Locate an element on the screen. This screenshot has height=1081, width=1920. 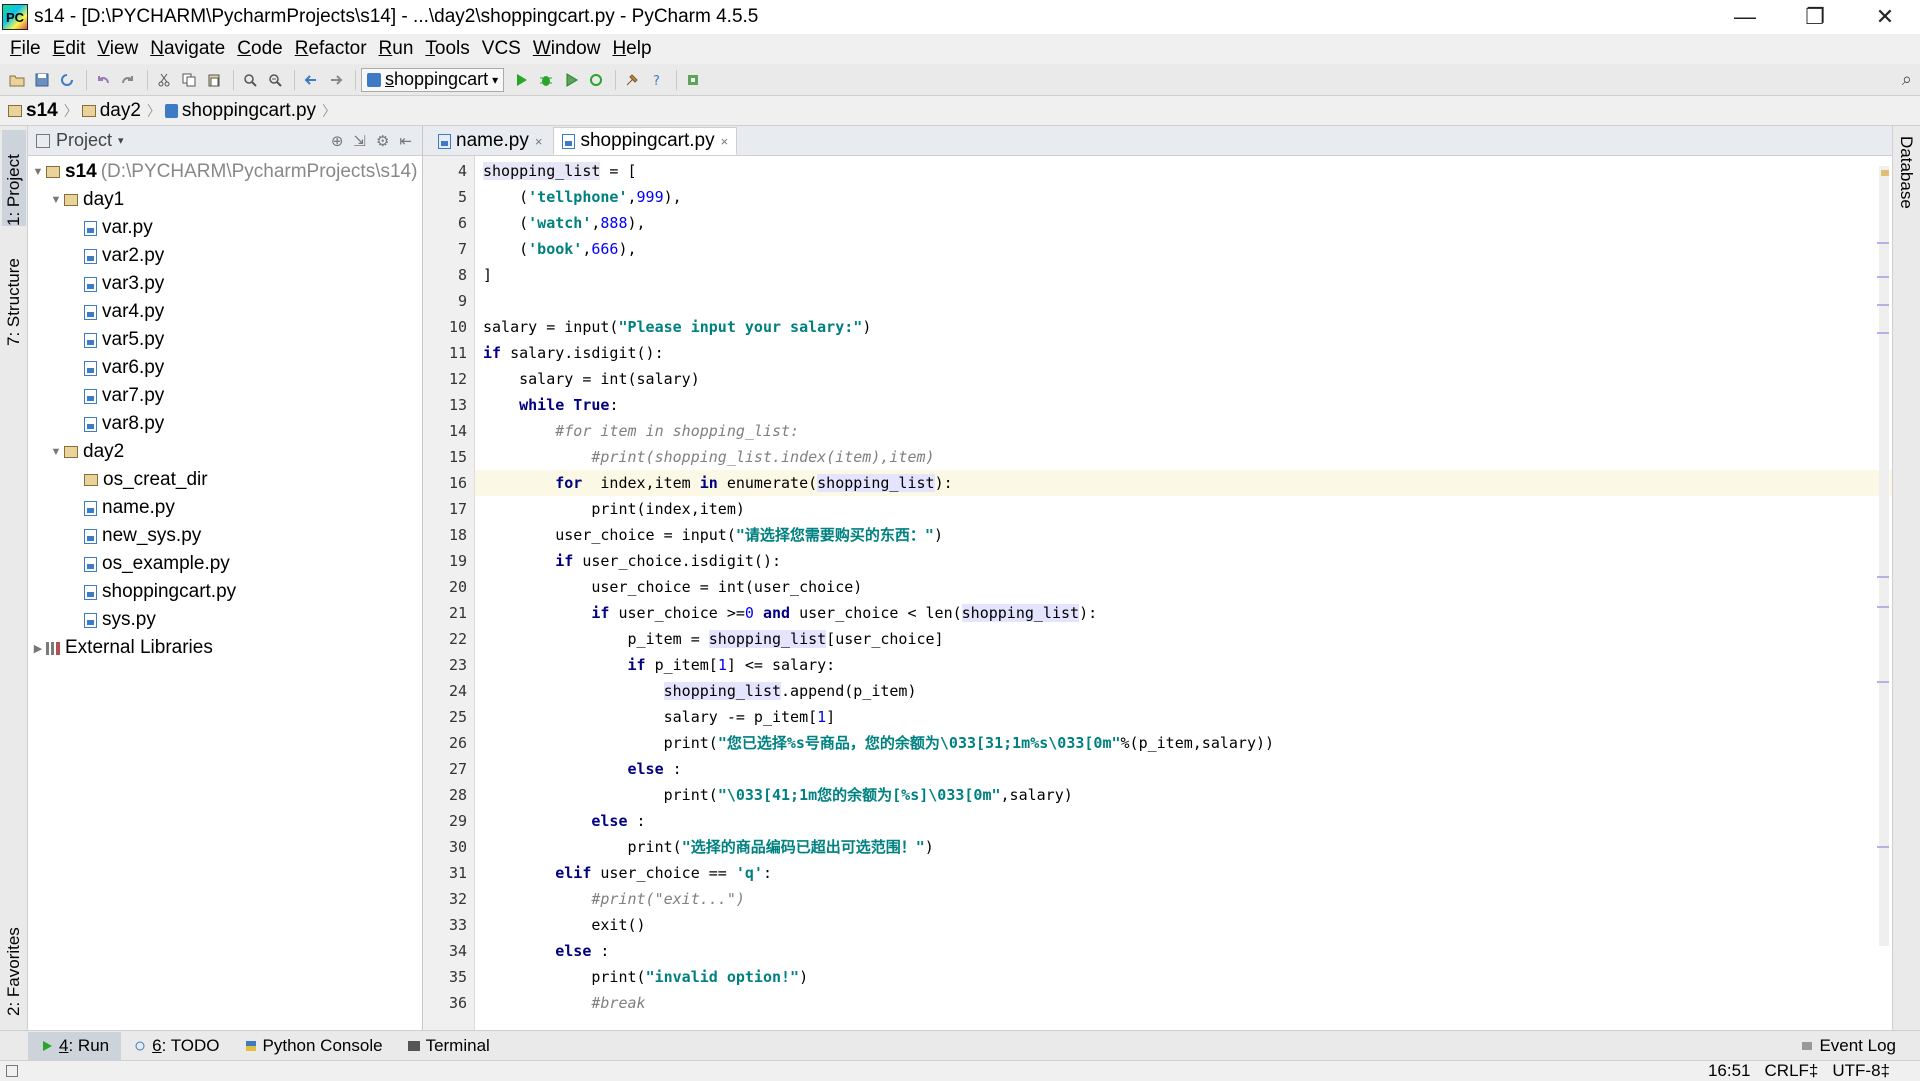
sync-icon is located at coordinates (67, 80).